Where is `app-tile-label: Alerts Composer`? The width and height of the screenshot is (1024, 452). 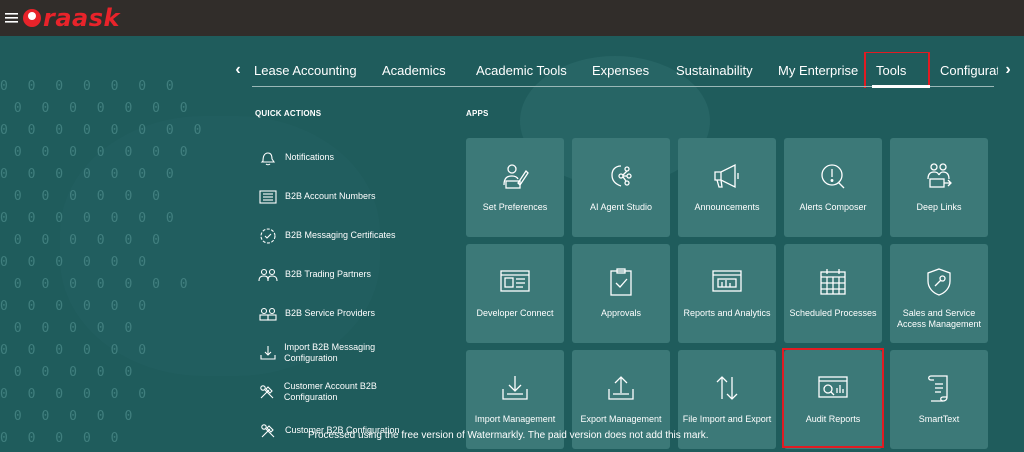
app-tile-label: Alerts Composer is located at coordinates (833, 207).